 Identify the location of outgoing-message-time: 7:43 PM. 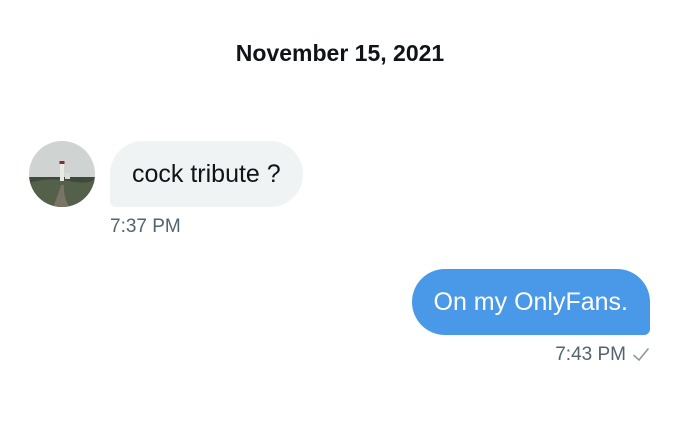
(590, 354).